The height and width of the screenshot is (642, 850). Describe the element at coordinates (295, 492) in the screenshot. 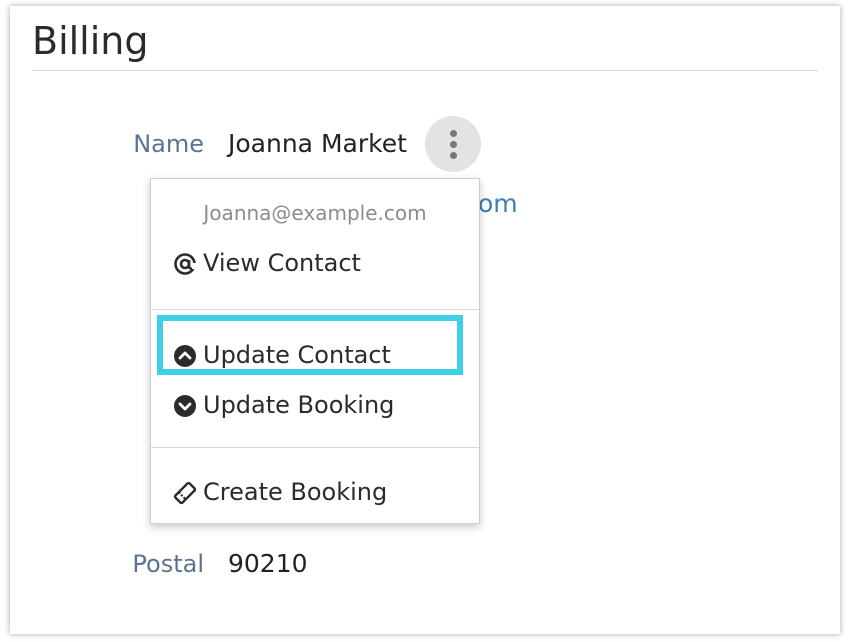

I see `menu-item-label: Create Booking` at that location.